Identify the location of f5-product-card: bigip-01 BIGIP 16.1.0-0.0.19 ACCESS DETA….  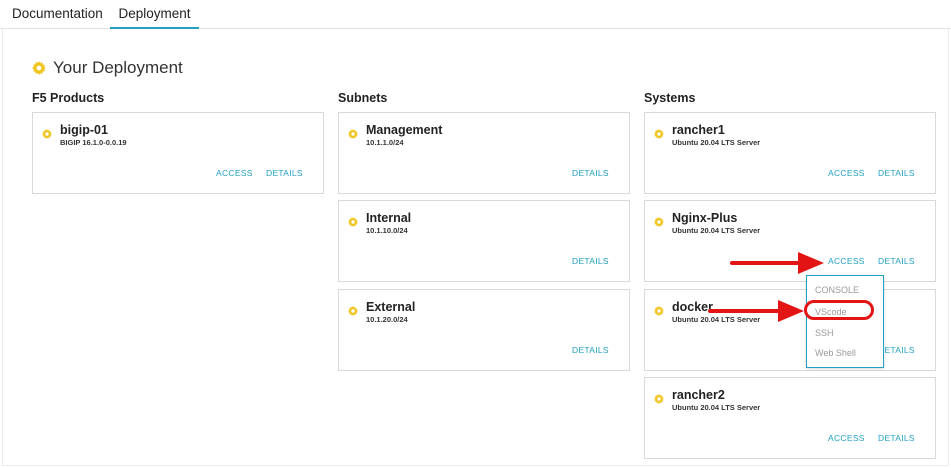
(178, 153).